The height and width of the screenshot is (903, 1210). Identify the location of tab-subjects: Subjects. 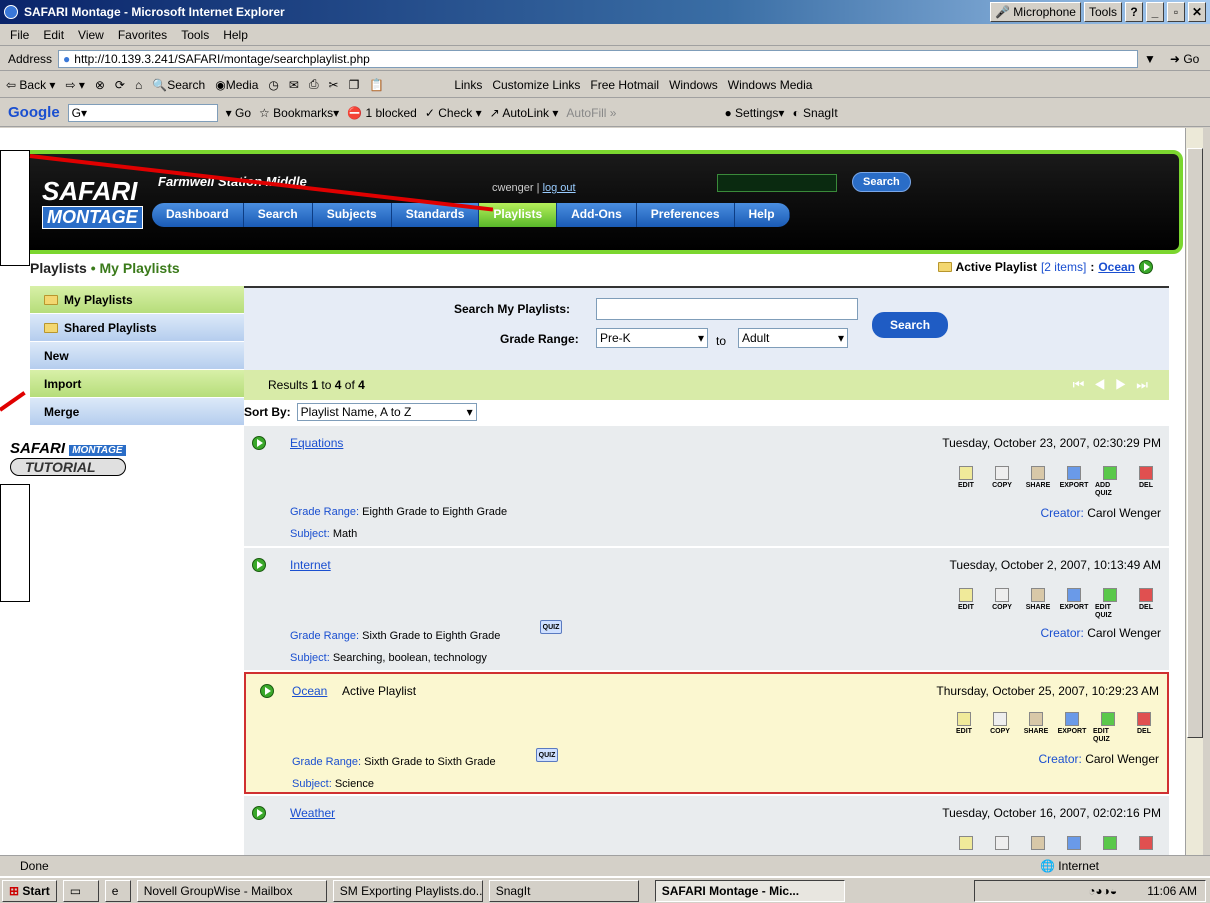
(352, 215).